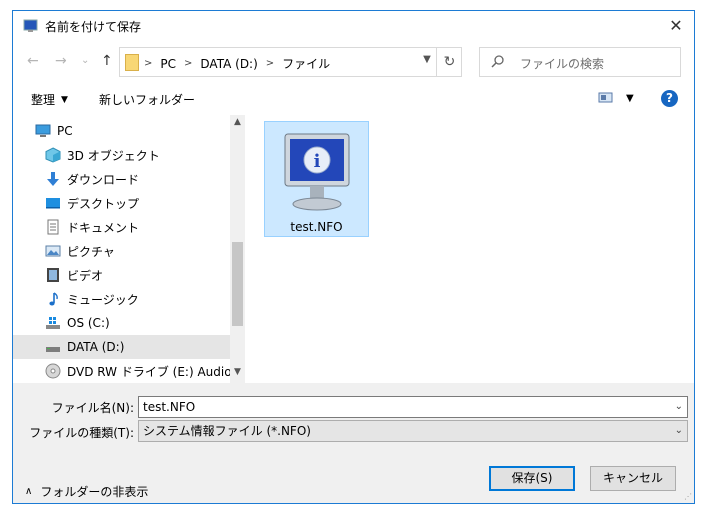 The height and width of the screenshot is (517, 705). I want to click on sidebar-item-3d-objects: 3D オブジェクト, so click(121, 155).